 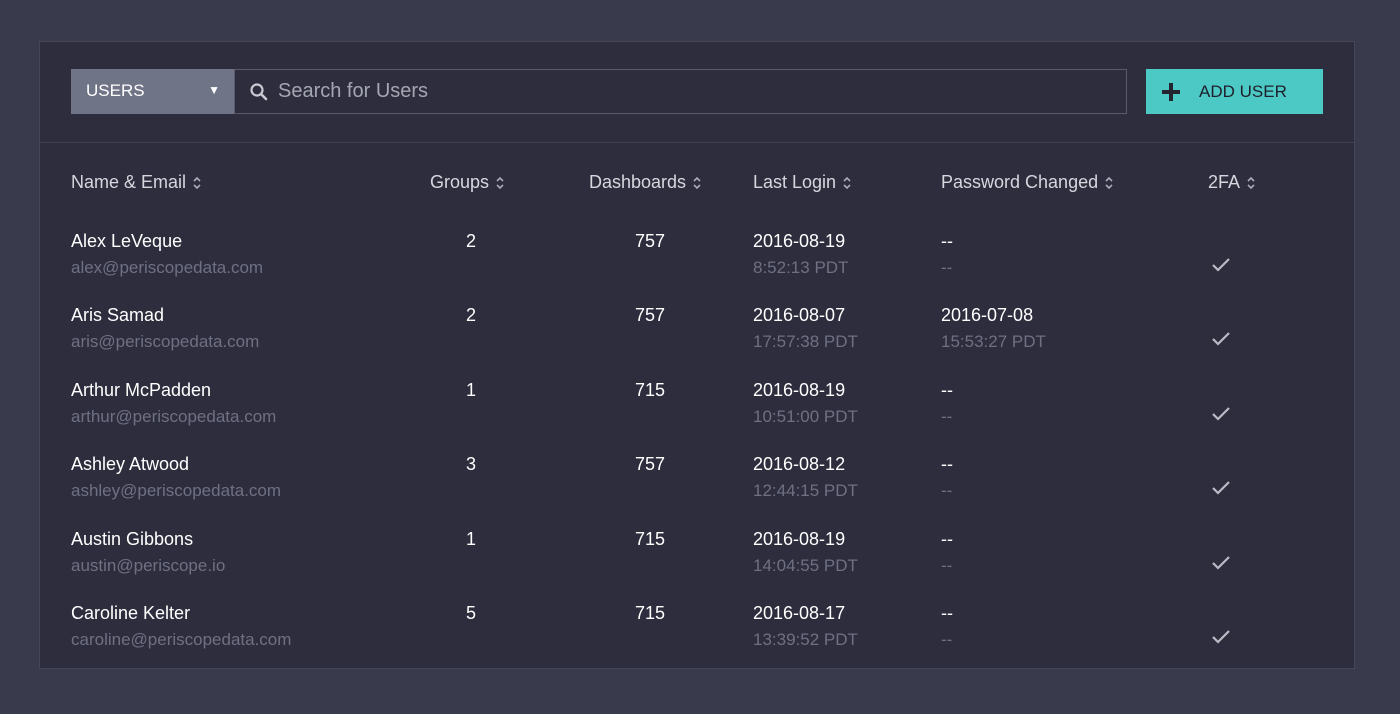 I want to click on last-login-cell: 2016-08-17 13:39:52 PDT, so click(x=805, y=626).